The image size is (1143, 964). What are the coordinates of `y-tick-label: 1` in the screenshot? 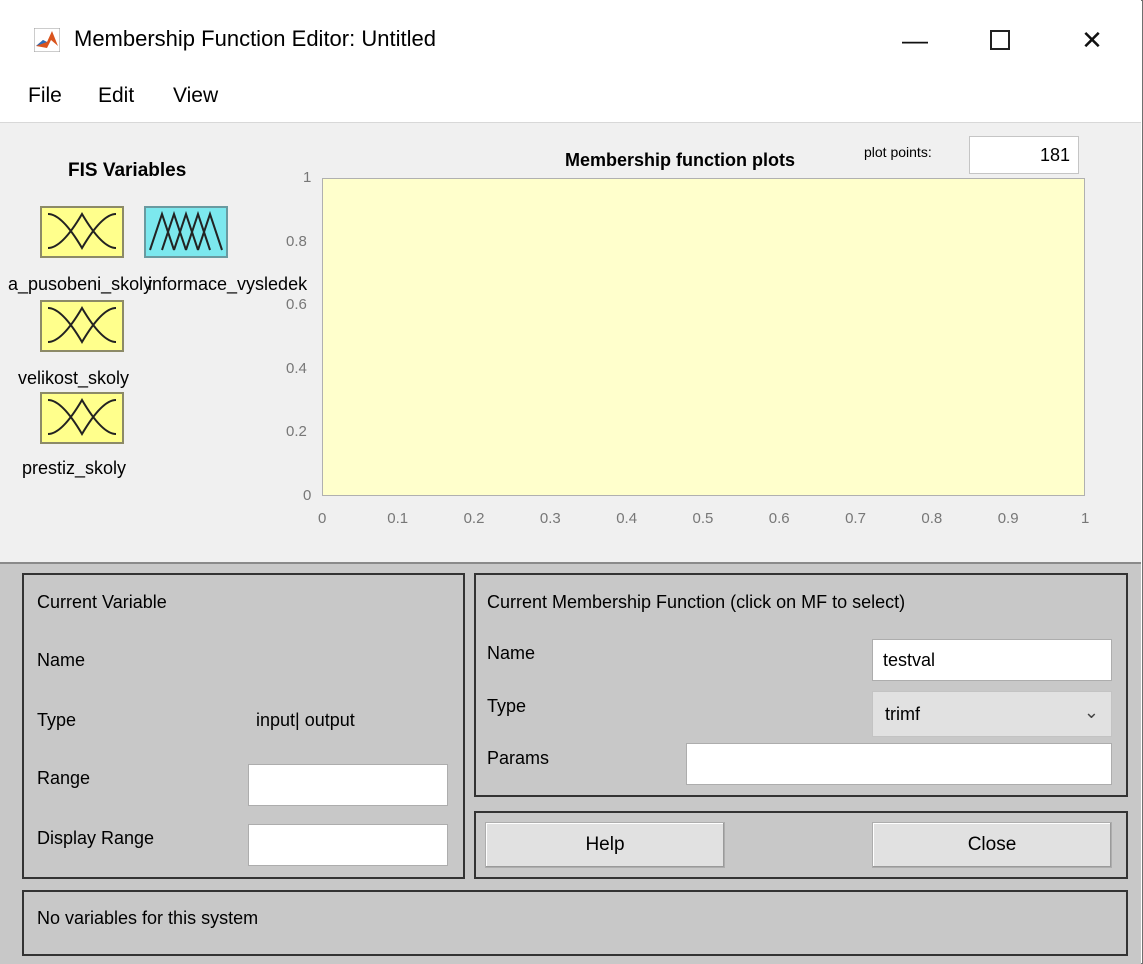 It's located at (307, 177).